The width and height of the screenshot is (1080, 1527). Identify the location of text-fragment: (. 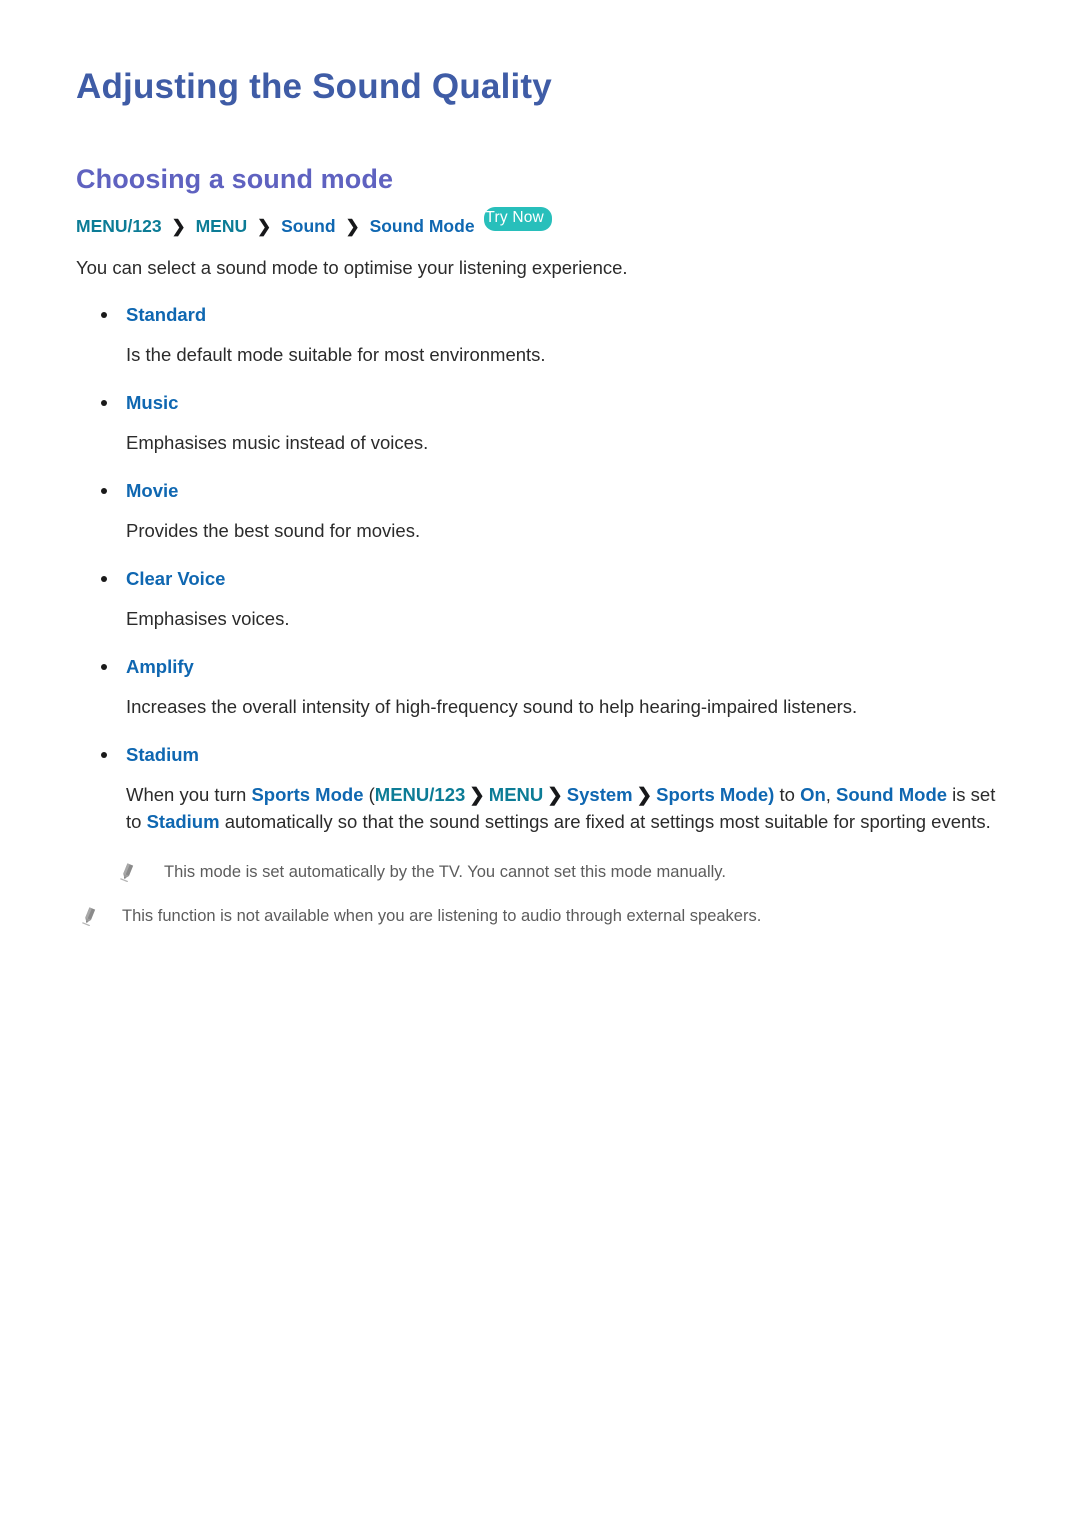
(369, 794).